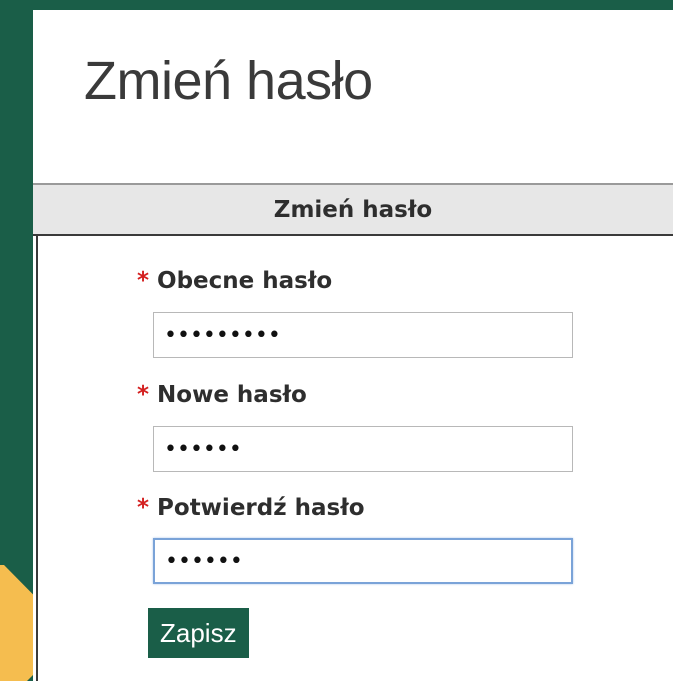 The image size is (673, 681). What do you see at coordinates (363, 335) in the screenshot?
I see `current-password-input` at bounding box center [363, 335].